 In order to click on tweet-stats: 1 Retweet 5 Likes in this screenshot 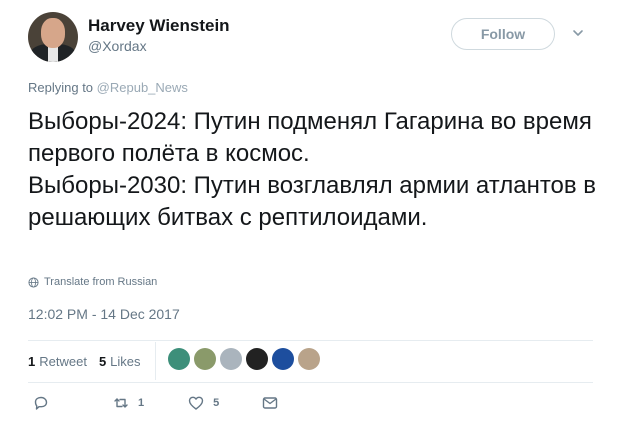, I will do `click(90, 361)`.